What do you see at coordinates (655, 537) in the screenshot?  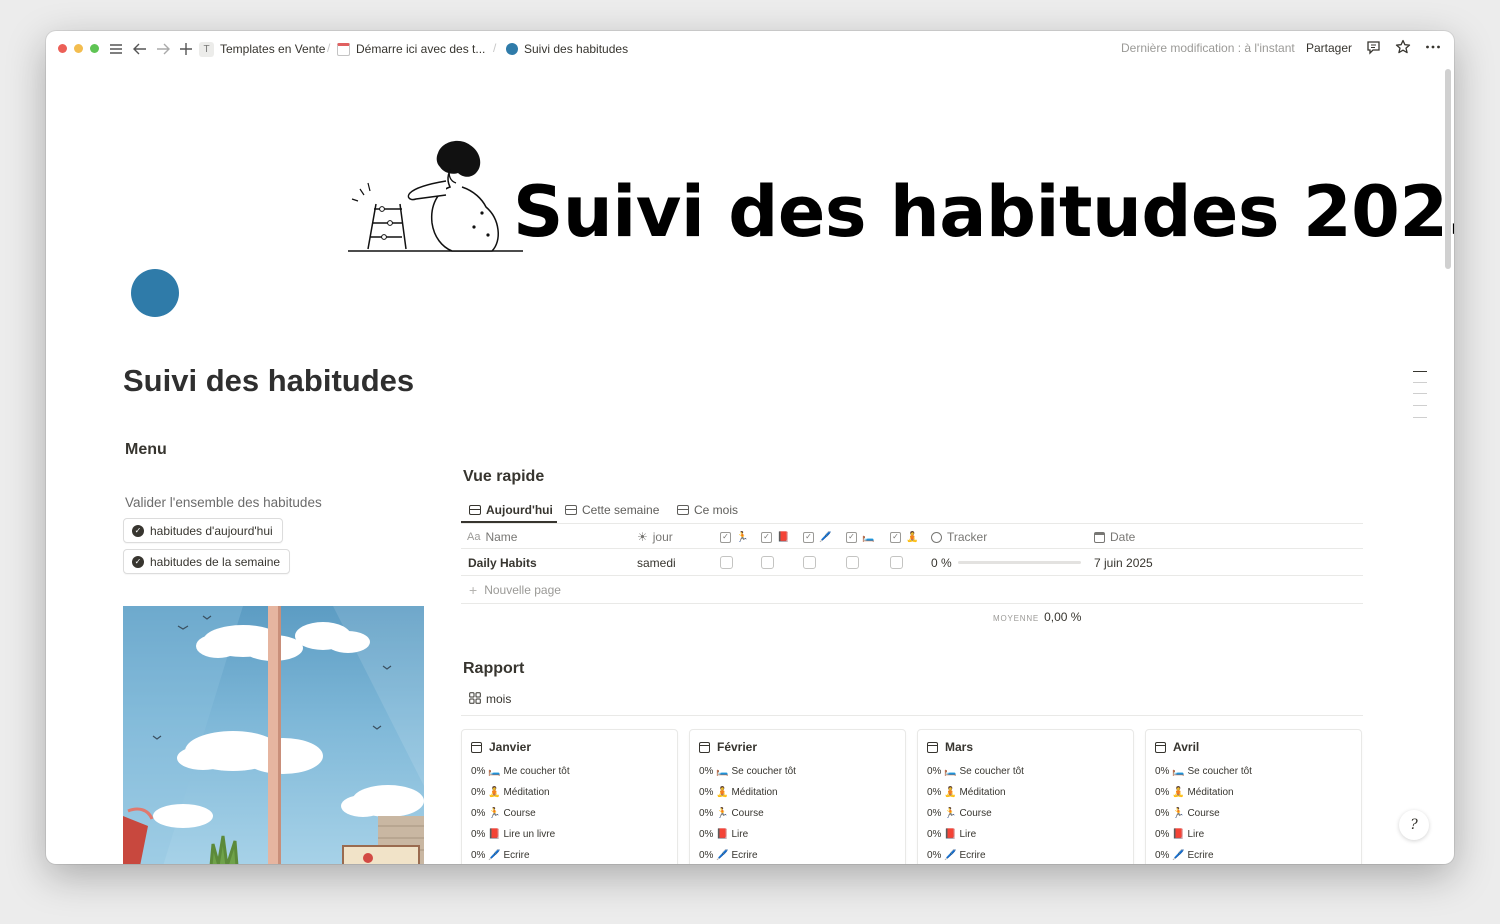 I see `column-day-header: ☀ jour` at bounding box center [655, 537].